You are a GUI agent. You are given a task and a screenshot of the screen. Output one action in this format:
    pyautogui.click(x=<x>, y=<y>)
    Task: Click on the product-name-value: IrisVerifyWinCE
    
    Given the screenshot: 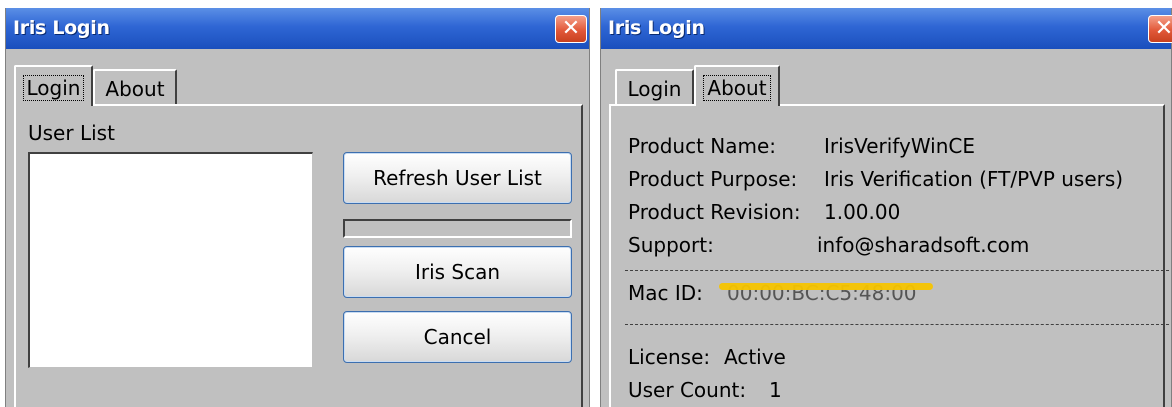 What is the action you would take?
    pyautogui.click(x=900, y=146)
    